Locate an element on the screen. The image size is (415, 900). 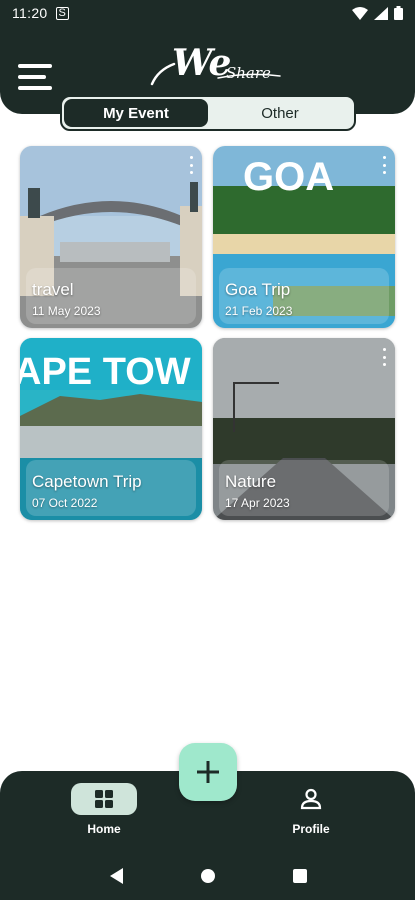
wifi-icon is located at coordinates (360, 13).